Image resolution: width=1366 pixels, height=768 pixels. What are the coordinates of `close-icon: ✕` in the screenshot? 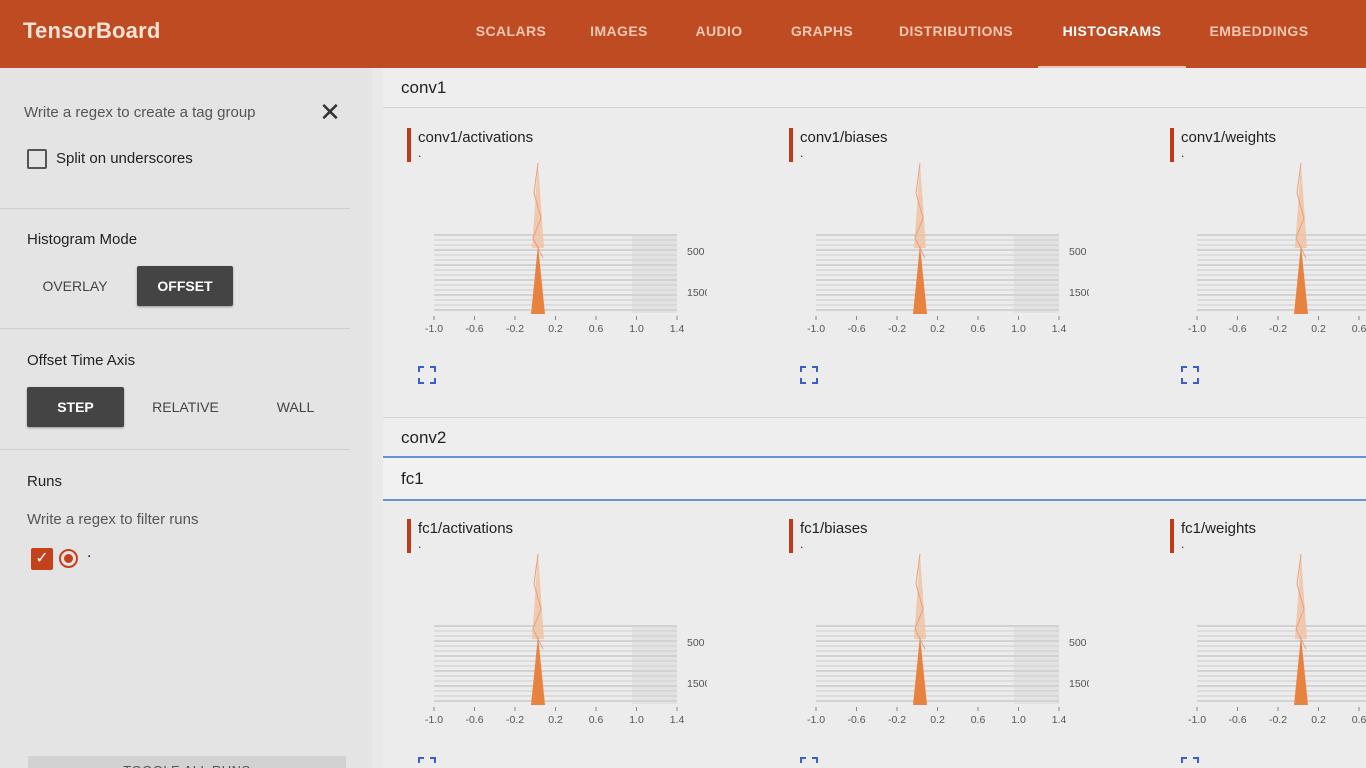 It's located at (330, 112).